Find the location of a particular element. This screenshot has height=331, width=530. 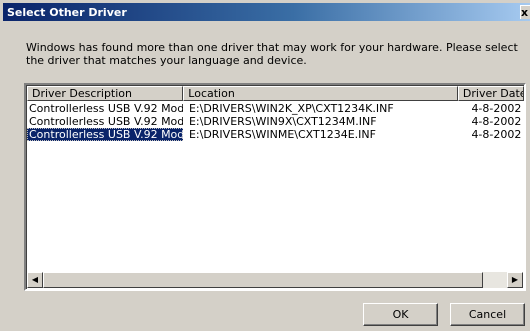

scroll-left-icon: ◀ is located at coordinates (35, 280).